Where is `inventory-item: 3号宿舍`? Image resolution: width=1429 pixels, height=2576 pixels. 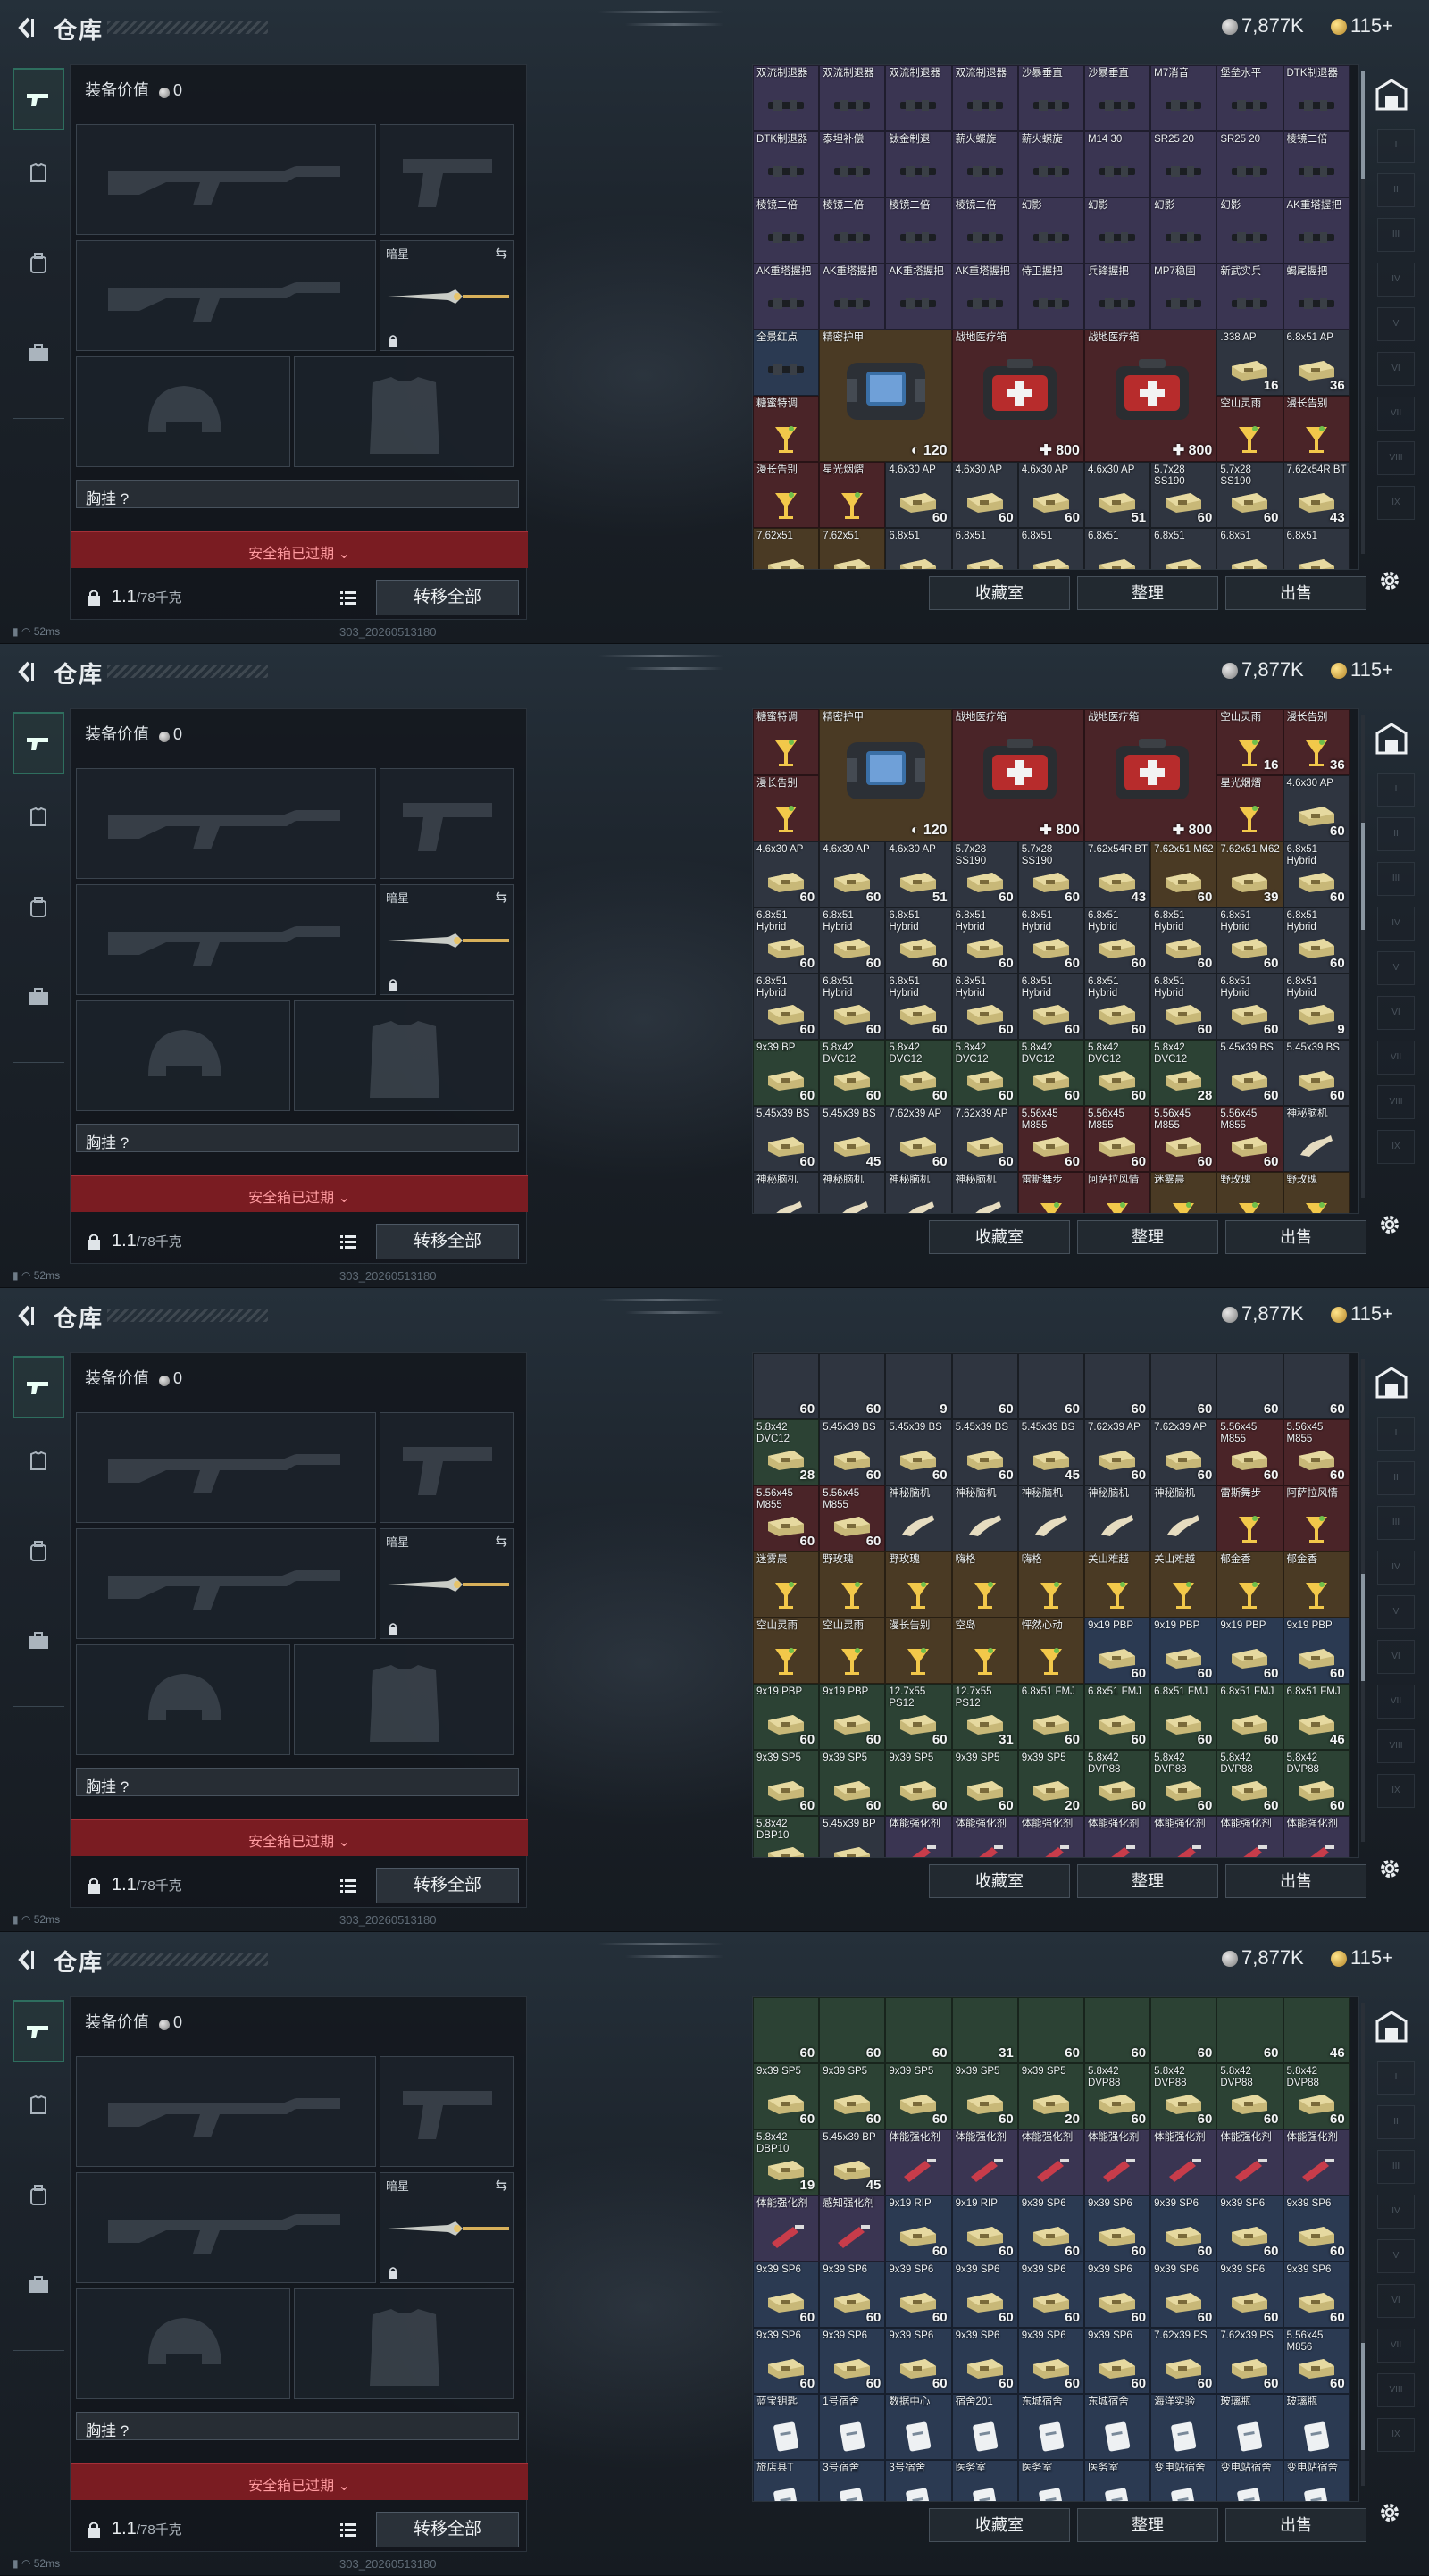
inventory-item: 3号宿舍 is located at coordinates (852, 2480).